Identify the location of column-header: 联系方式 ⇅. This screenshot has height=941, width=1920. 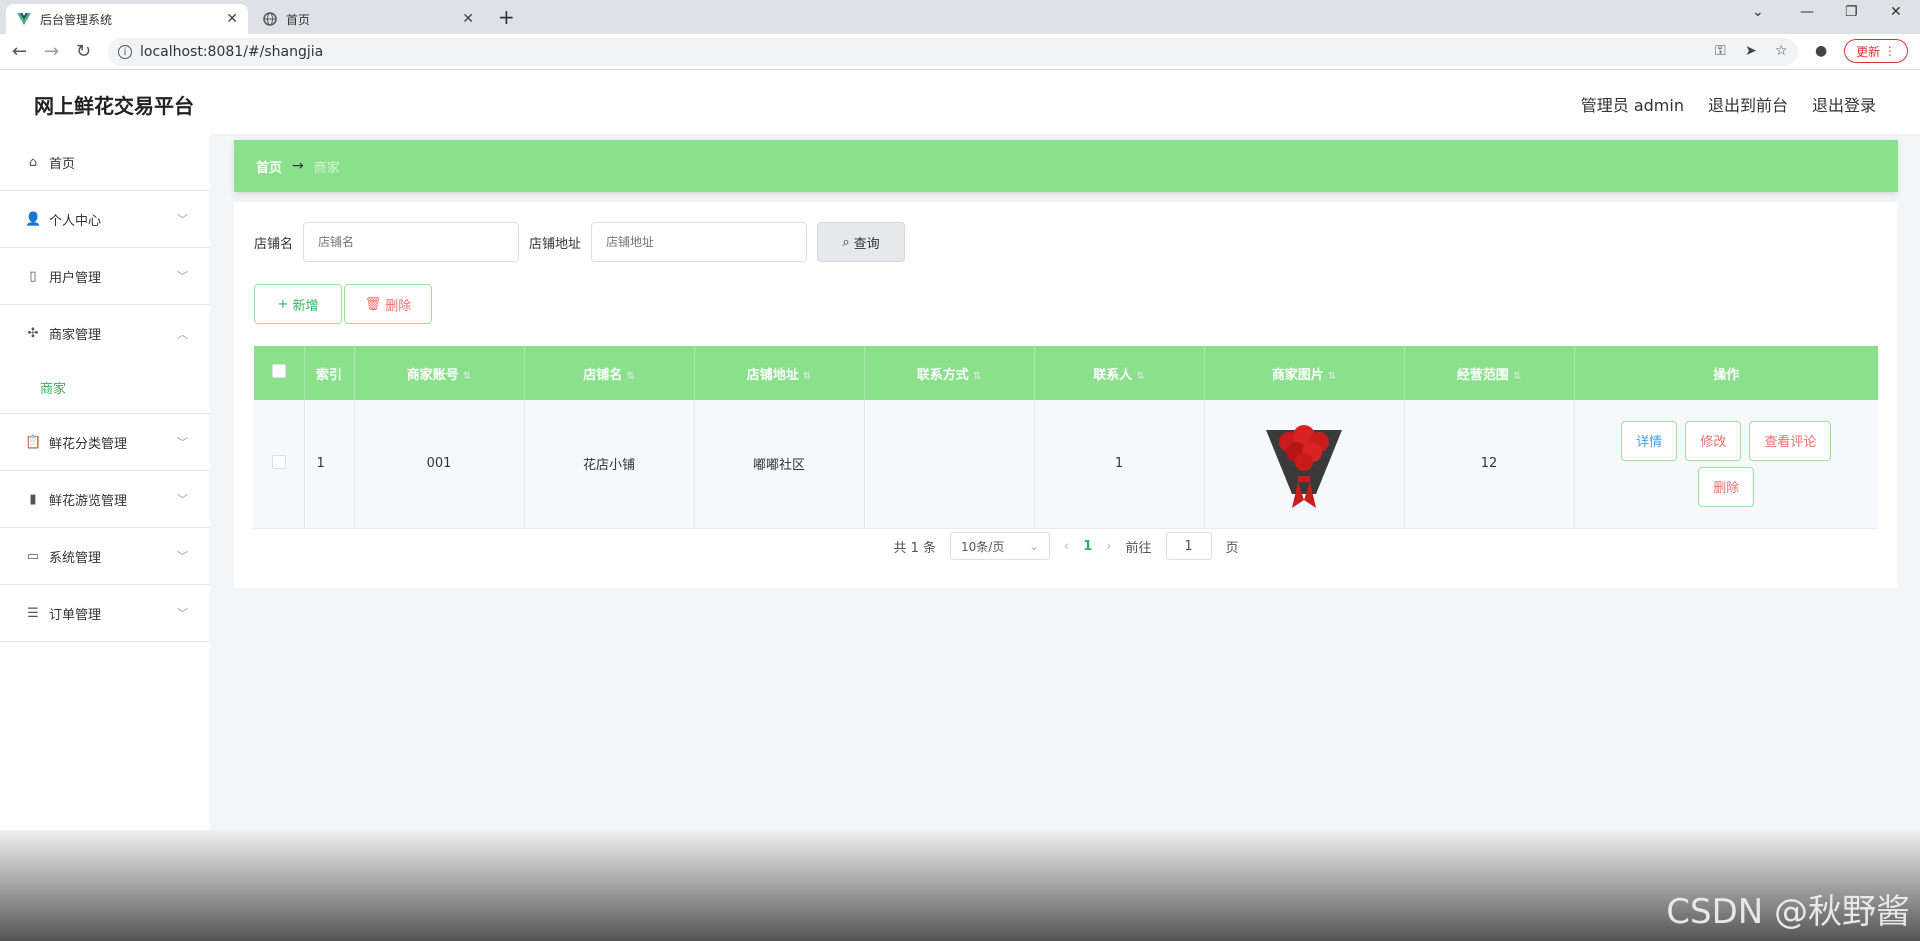
(949, 373).